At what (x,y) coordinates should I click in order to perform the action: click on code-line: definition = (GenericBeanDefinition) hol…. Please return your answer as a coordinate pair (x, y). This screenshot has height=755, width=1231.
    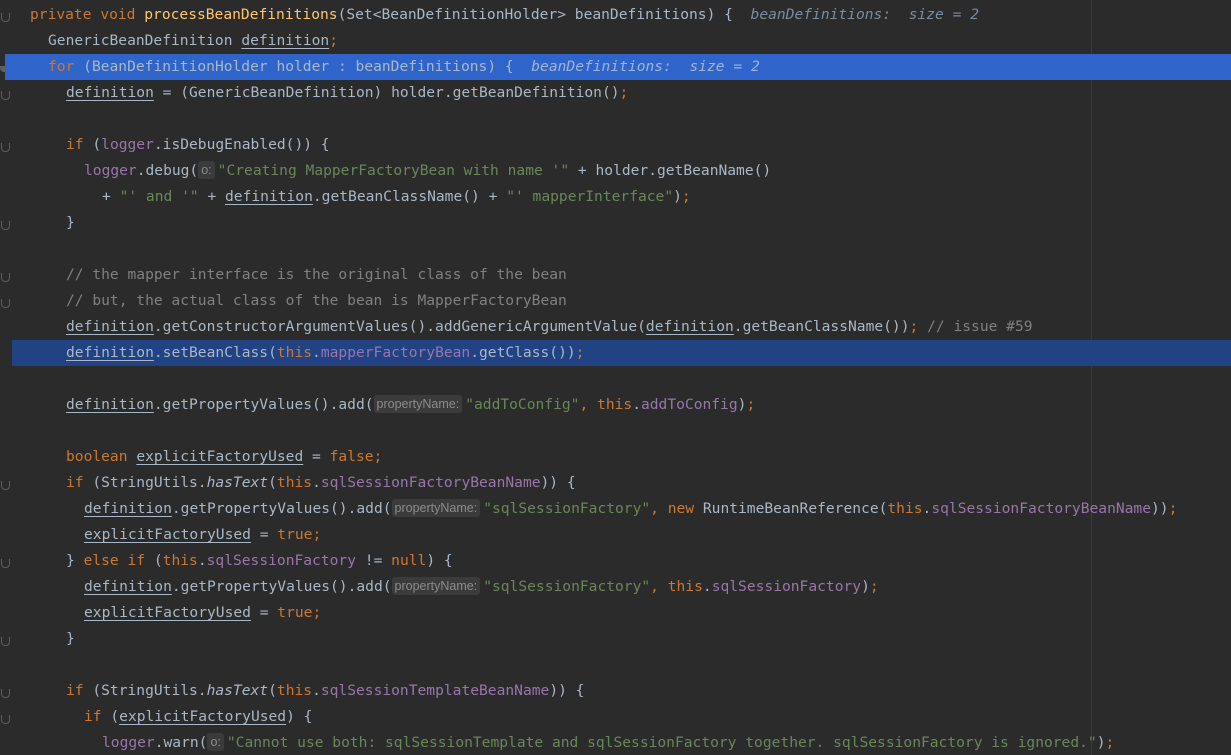
    Looking at the image, I should click on (621, 93).